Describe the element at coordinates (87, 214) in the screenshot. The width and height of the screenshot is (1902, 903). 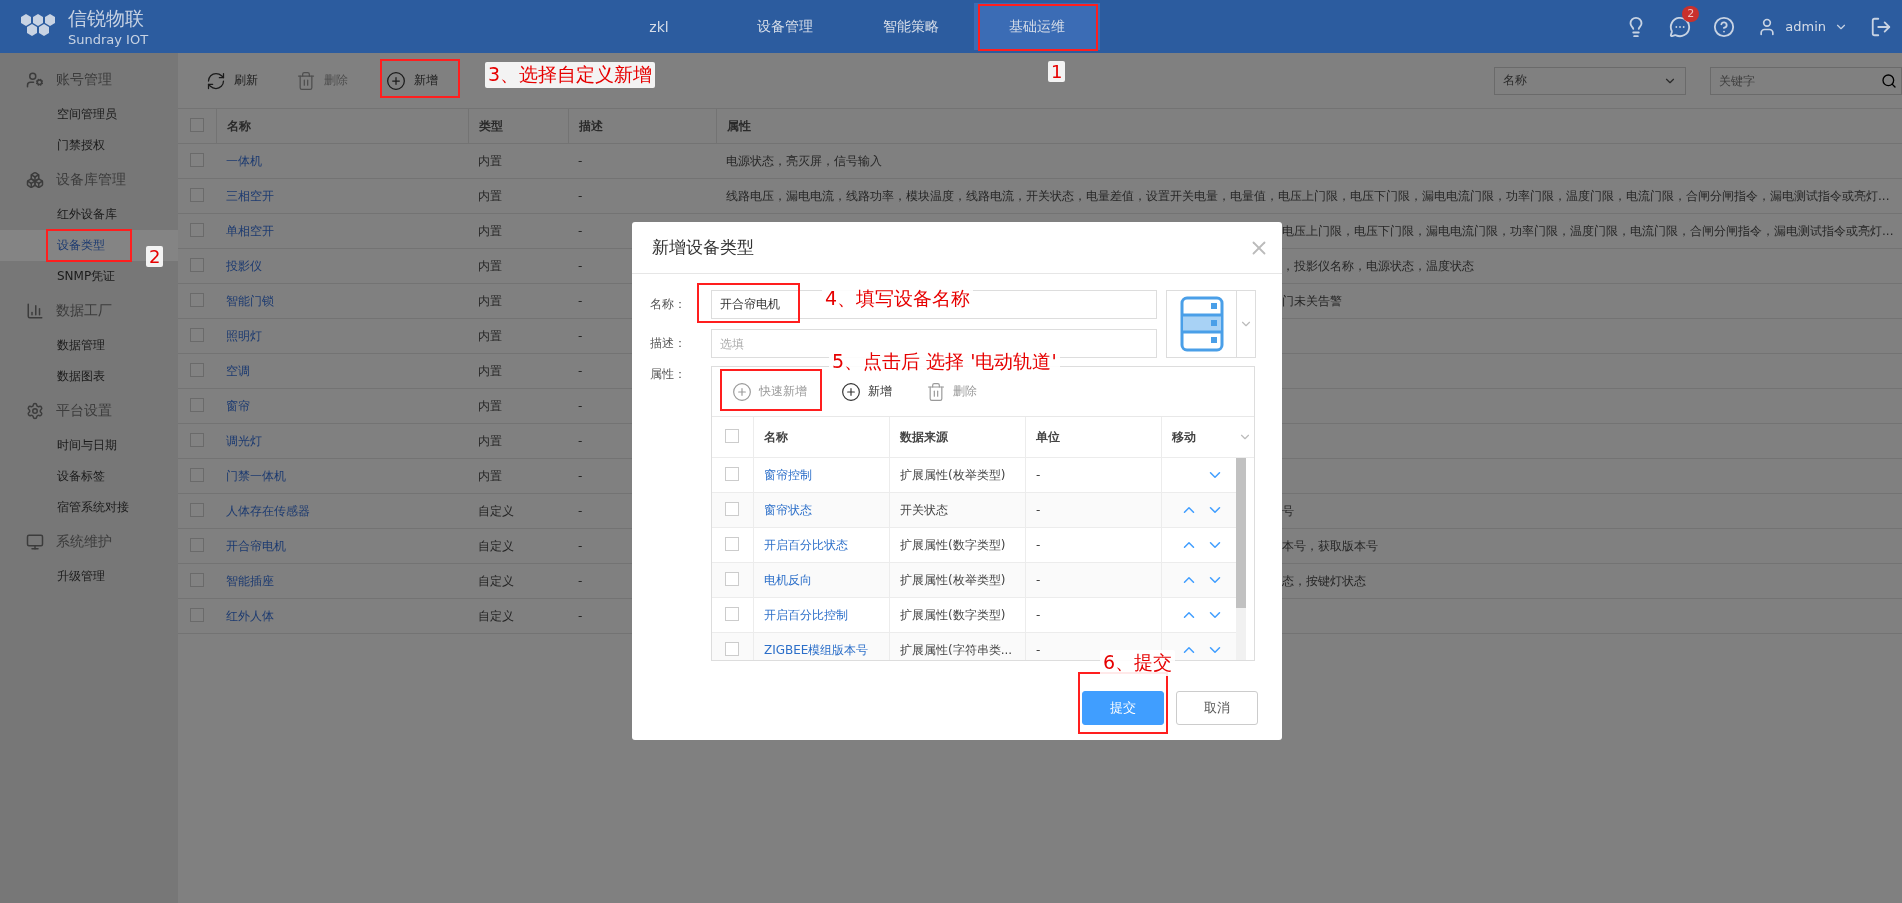
I see `sidebar-item: 红外设备库` at that location.